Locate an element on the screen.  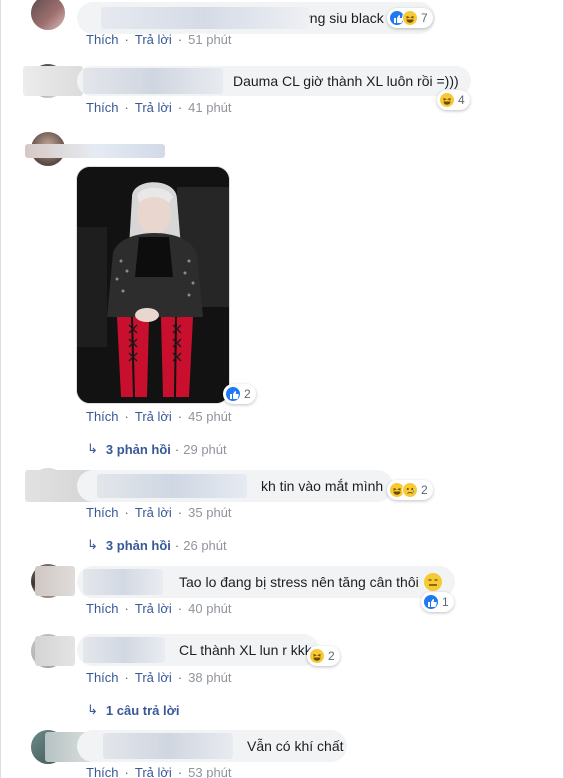
comment-bubble: Vẫn có khí chất is located at coordinates (212, 746).